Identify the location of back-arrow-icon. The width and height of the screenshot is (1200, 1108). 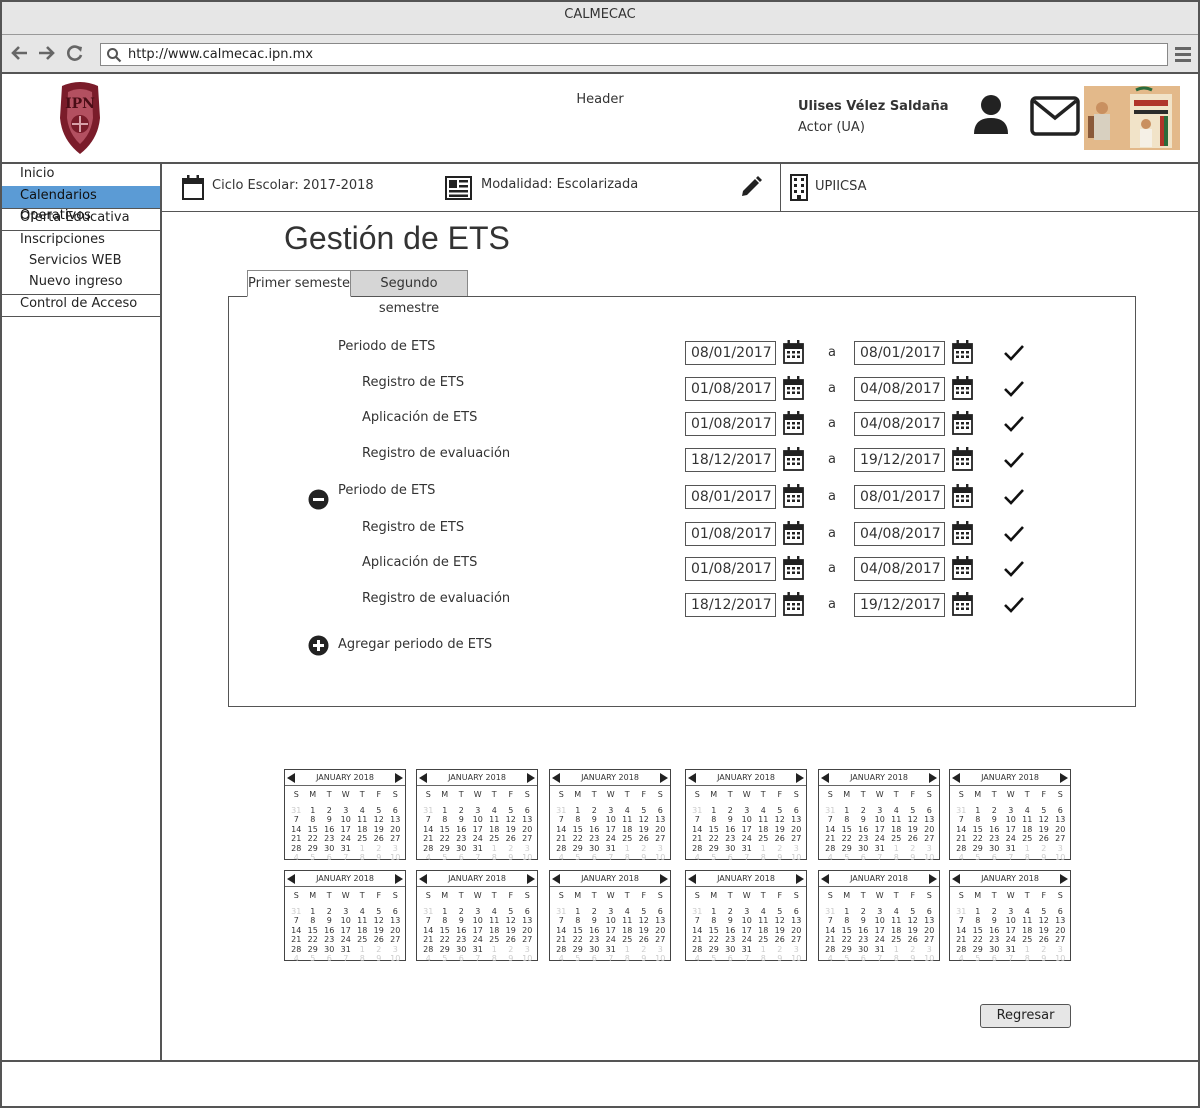
(20, 53).